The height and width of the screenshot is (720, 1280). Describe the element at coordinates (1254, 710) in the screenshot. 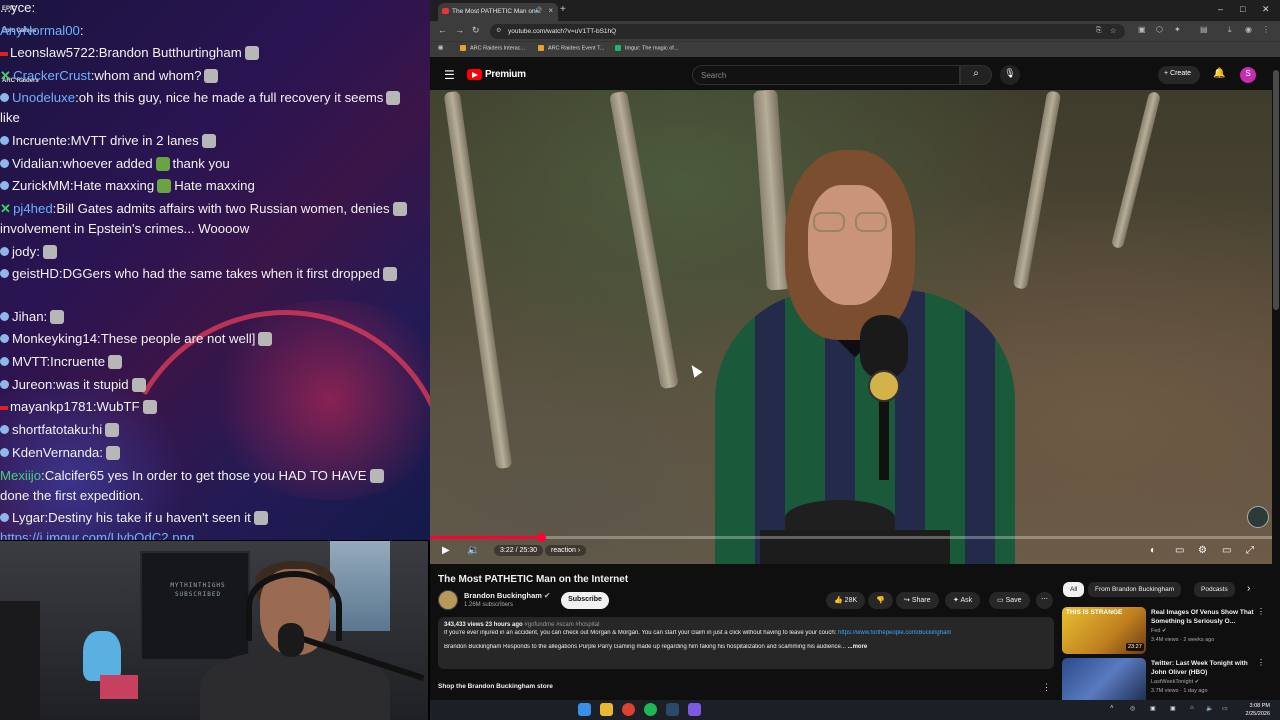

I see `system-clock: 3:08 PM 2/25/2026` at that location.